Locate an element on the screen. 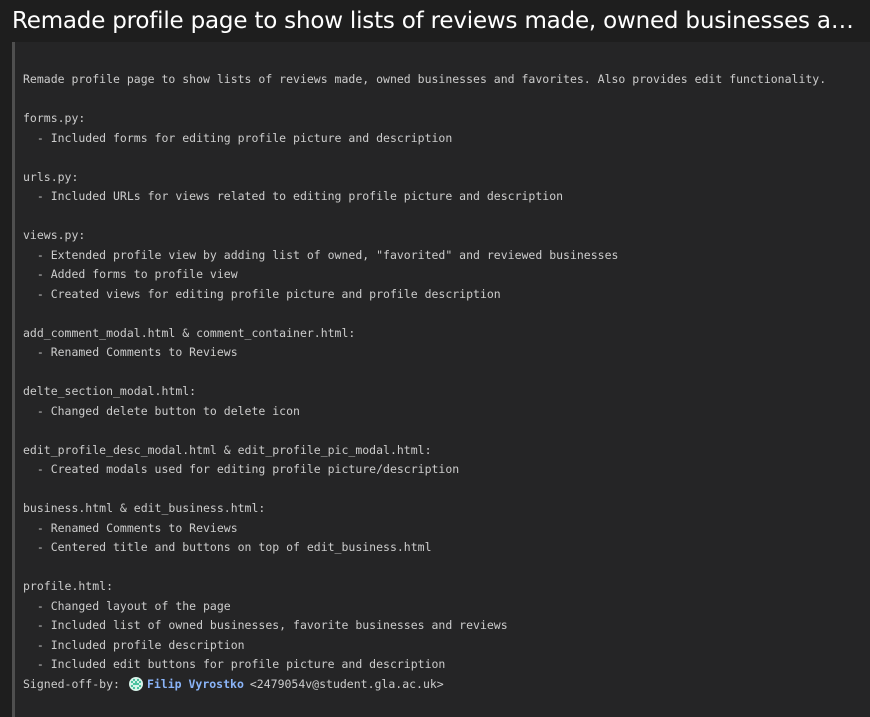 Image resolution: width=870 pixels, height=717 pixels. signed-off-by-label: Signed-off-by: is located at coordinates (71, 684).